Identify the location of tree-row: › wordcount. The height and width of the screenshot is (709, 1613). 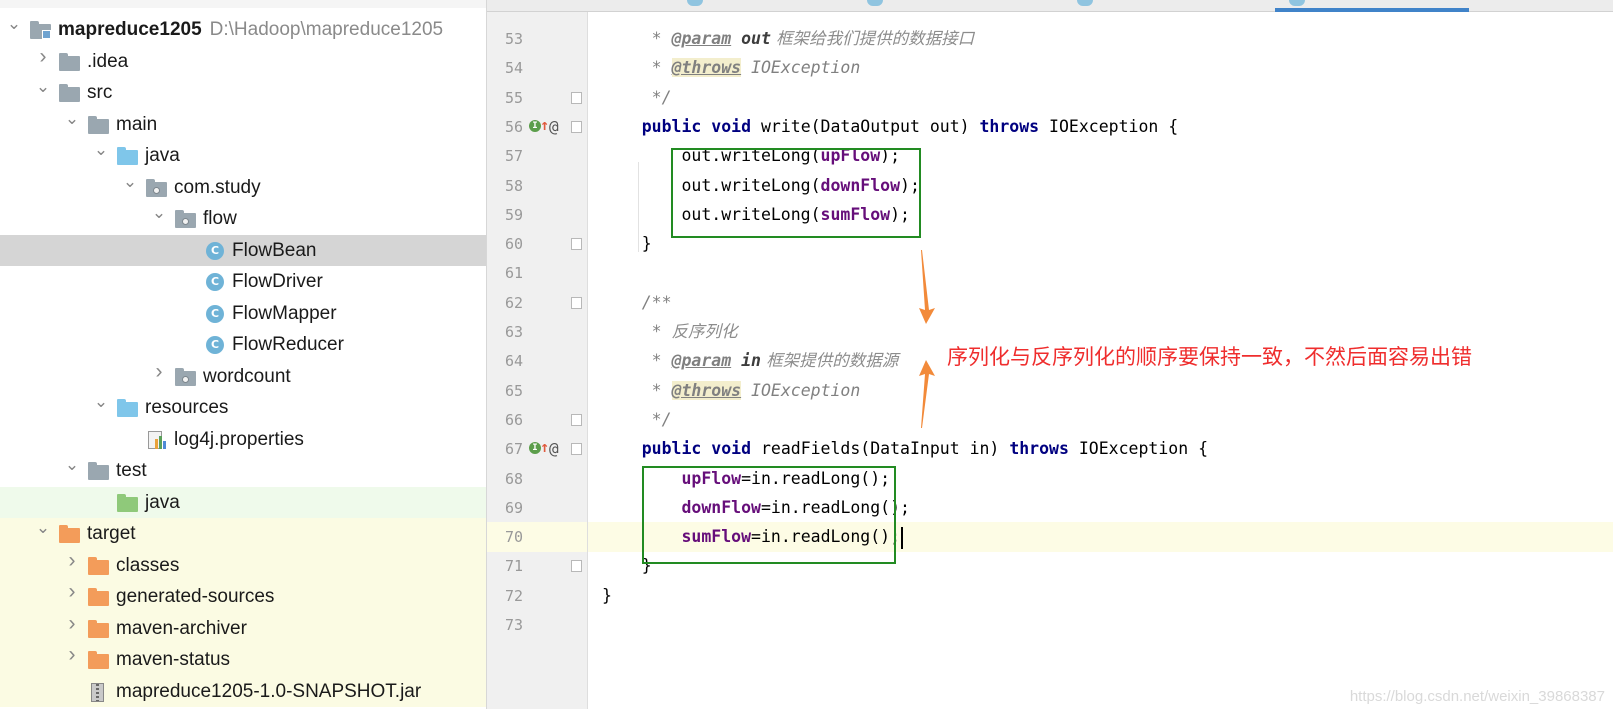
(243, 377).